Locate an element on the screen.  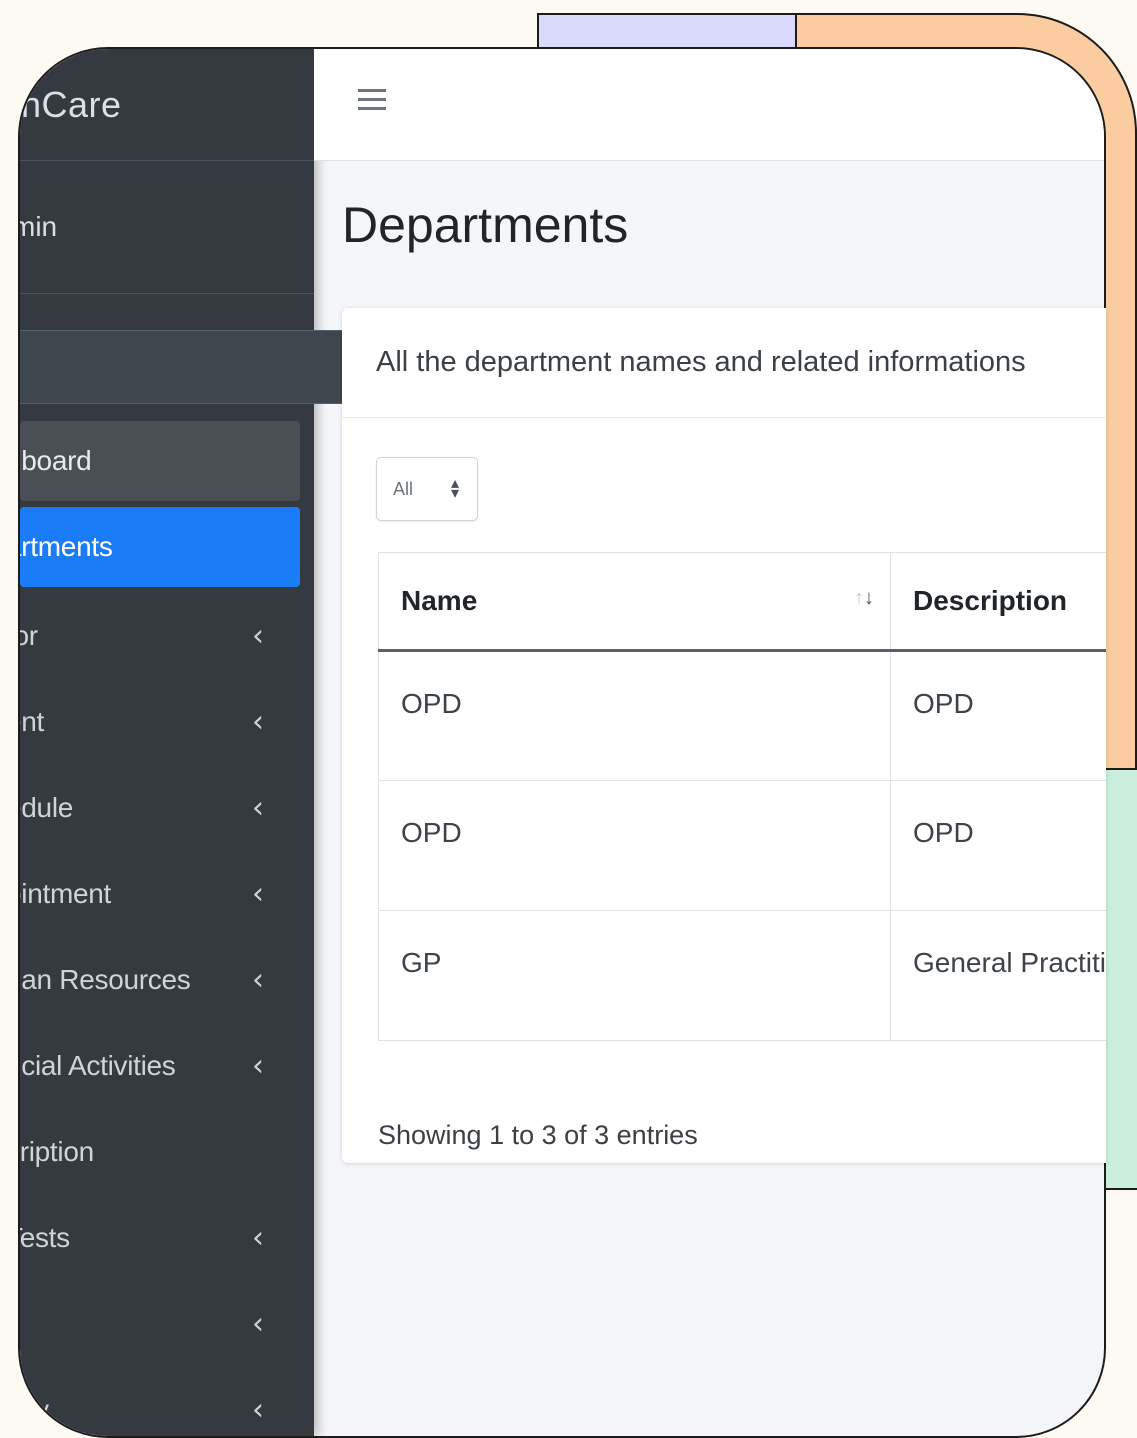
select-arrows-icon: ▴ ▾ is located at coordinates (454, 488).